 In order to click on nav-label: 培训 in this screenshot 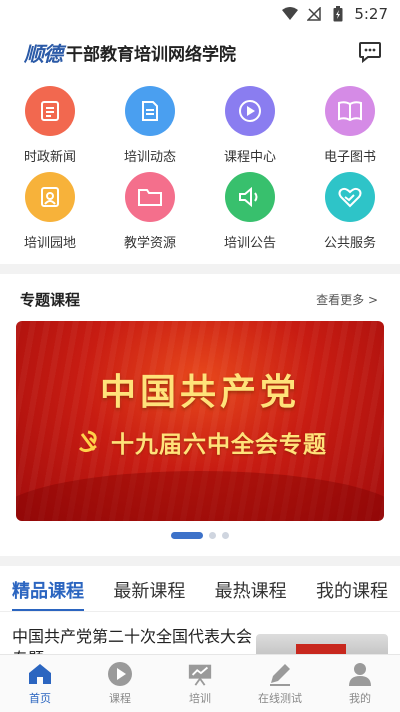, I will do `click(200, 698)`.